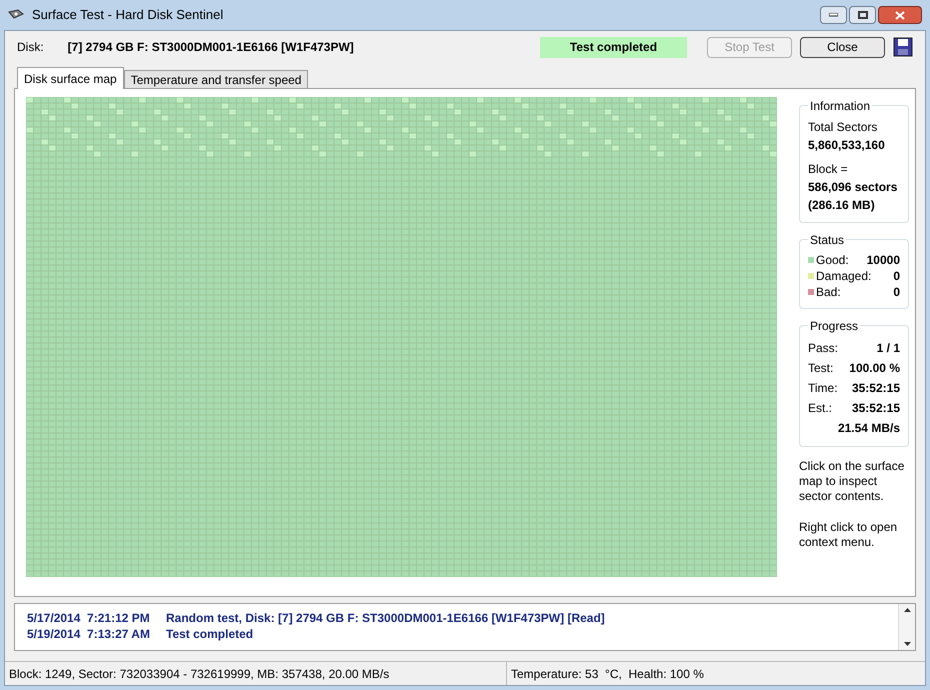 This screenshot has height=690, width=930. What do you see at coordinates (613, 47) in the screenshot?
I see `test-status: Test completed` at bounding box center [613, 47].